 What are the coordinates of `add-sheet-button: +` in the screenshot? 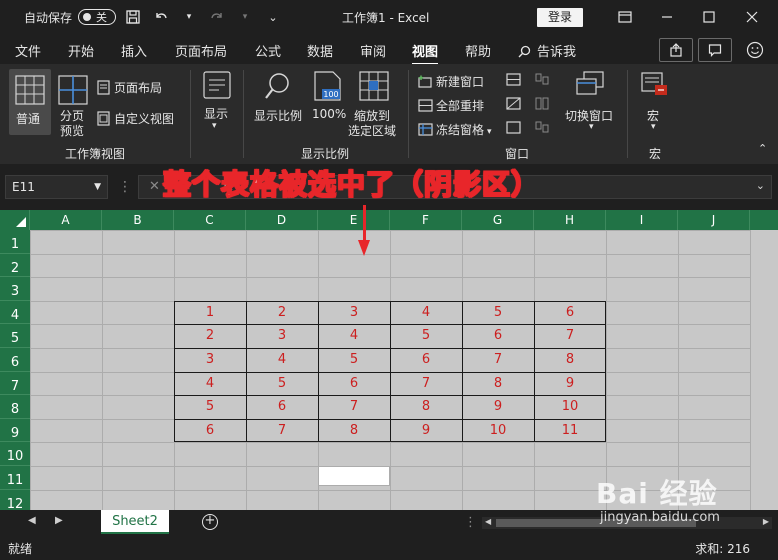 It's located at (210, 522).